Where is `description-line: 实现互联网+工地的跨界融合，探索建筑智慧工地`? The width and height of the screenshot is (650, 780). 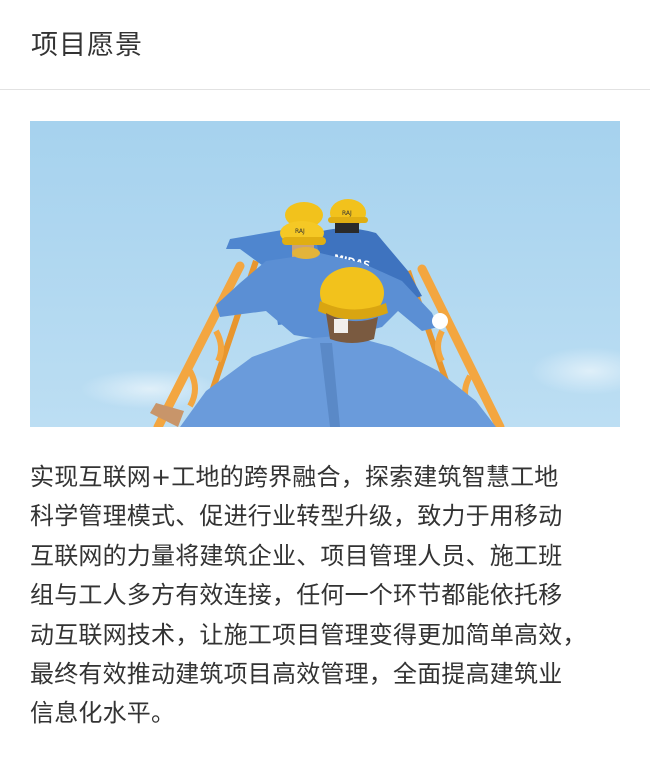
description-line: 实现互联网+工地的跨界融合，探索建筑智慧工地 is located at coordinates (294, 477).